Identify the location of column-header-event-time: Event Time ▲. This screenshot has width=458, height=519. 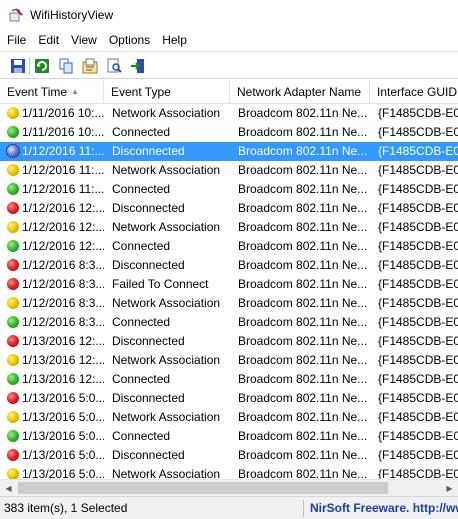
(52, 92).